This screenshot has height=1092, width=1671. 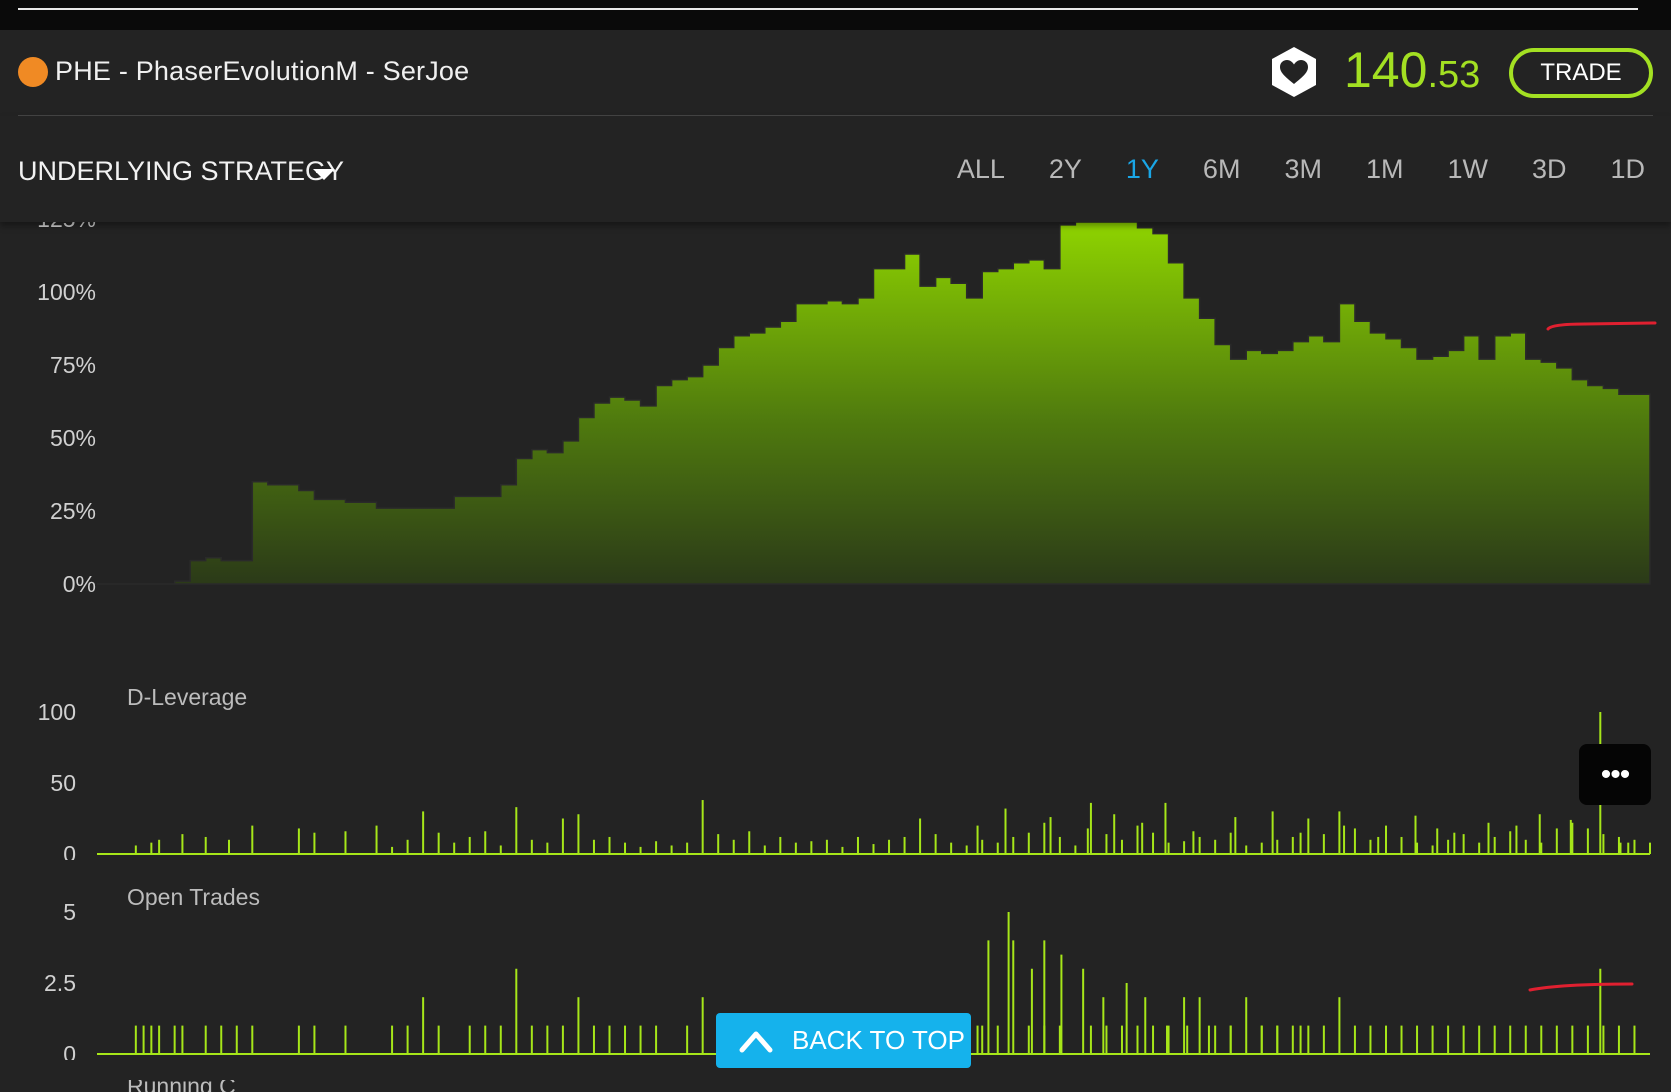 What do you see at coordinates (57, 712) in the screenshot?
I see `y-tick-label: 100` at bounding box center [57, 712].